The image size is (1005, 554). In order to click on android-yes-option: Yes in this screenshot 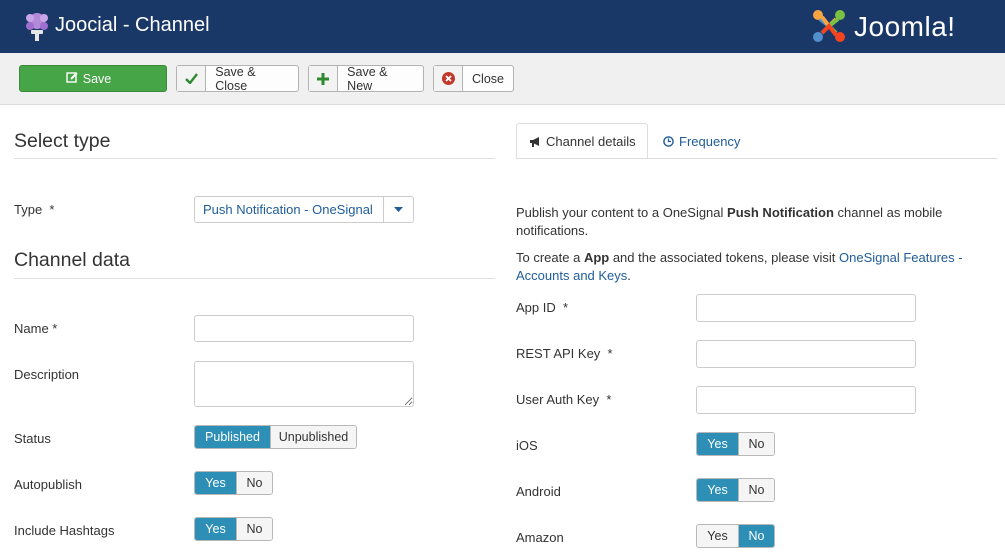, I will do `click(717, 490)`.